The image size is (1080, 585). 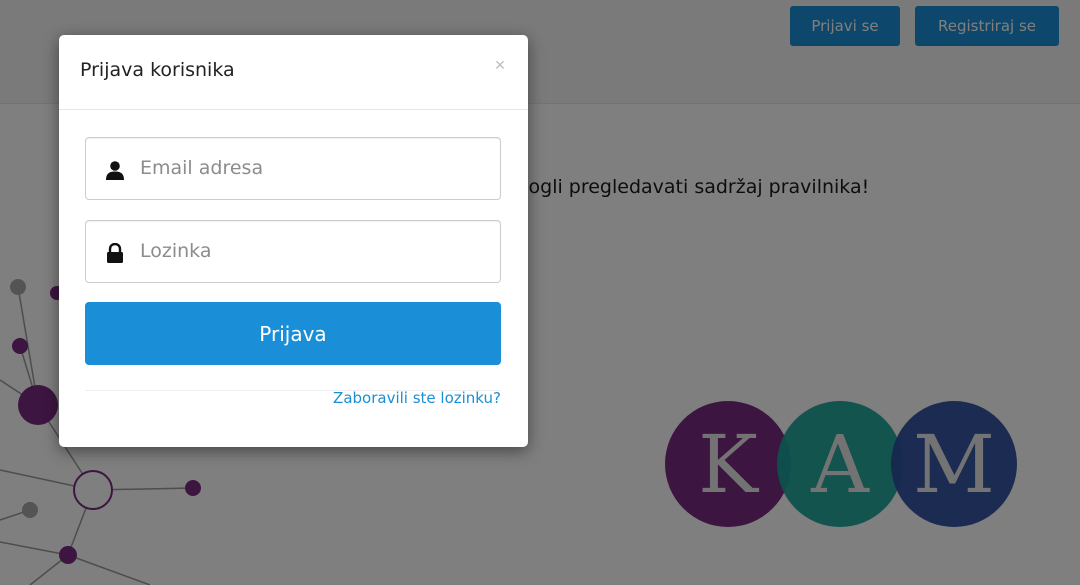 I want to click on password-input-group, so click(x=293, y=251).